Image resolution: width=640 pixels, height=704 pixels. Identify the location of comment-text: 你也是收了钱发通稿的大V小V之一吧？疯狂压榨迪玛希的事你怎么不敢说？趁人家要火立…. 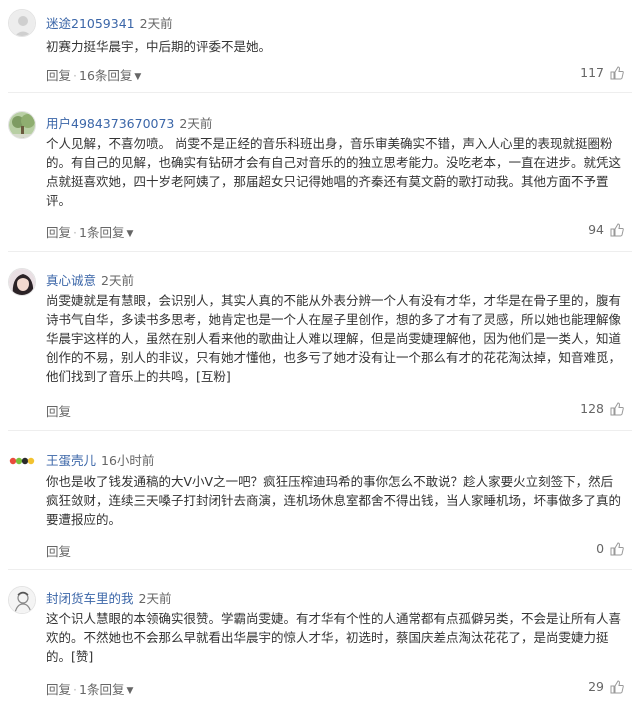
(334, 500).